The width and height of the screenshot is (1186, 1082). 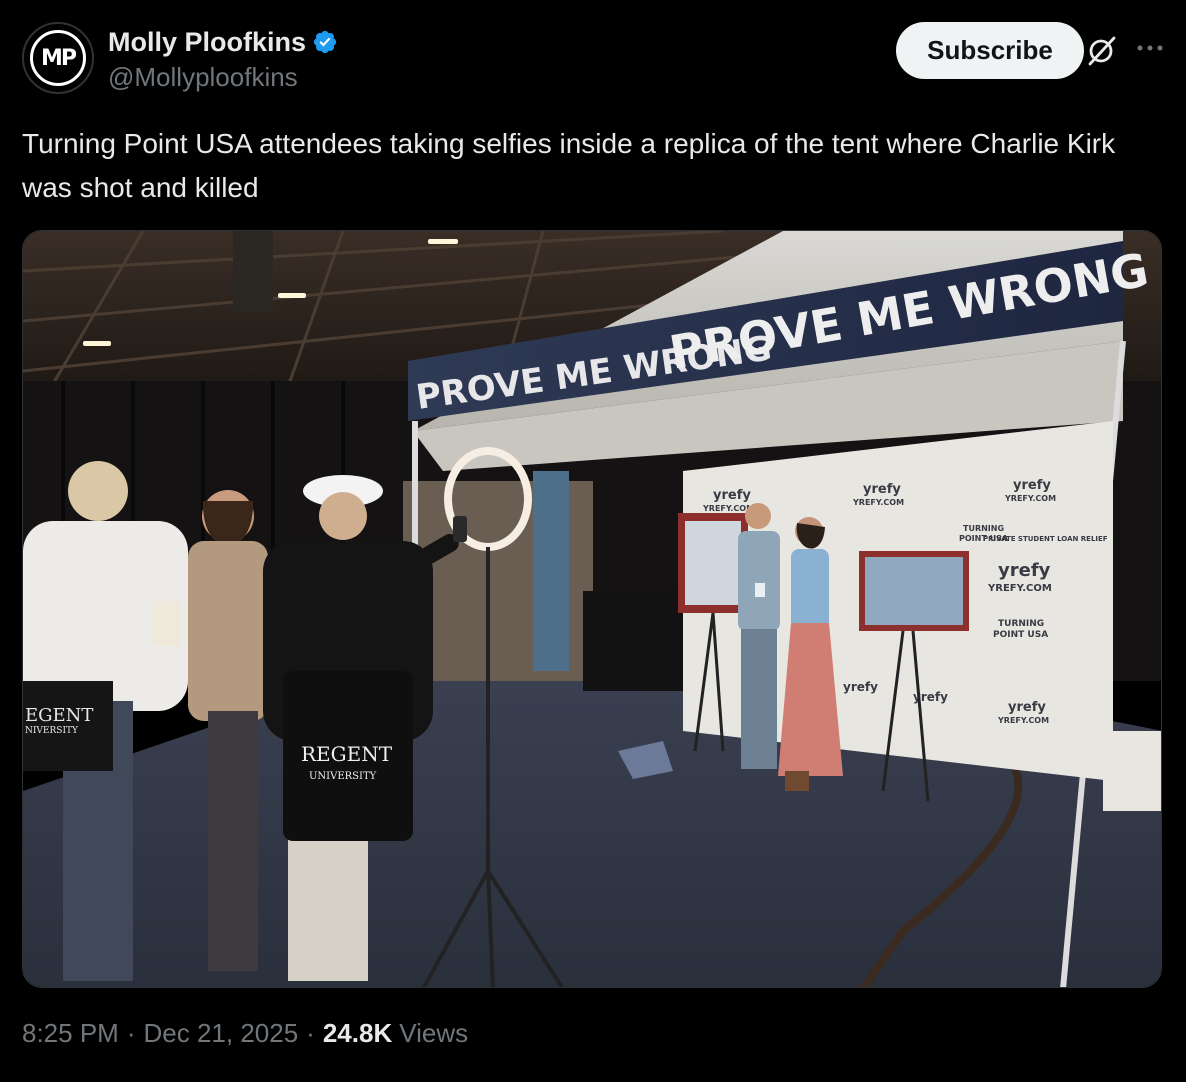 I want to click on more-icon, so click(x=1150, y=48).